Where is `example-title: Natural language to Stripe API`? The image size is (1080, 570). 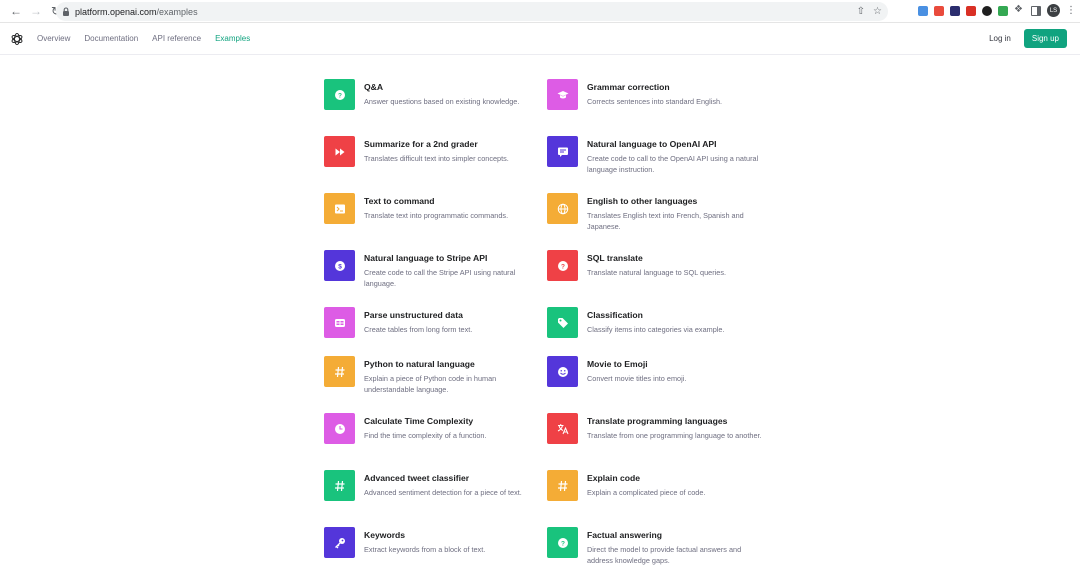 example-title: Natural language to Stripe API is located at coordinates (426, 258).